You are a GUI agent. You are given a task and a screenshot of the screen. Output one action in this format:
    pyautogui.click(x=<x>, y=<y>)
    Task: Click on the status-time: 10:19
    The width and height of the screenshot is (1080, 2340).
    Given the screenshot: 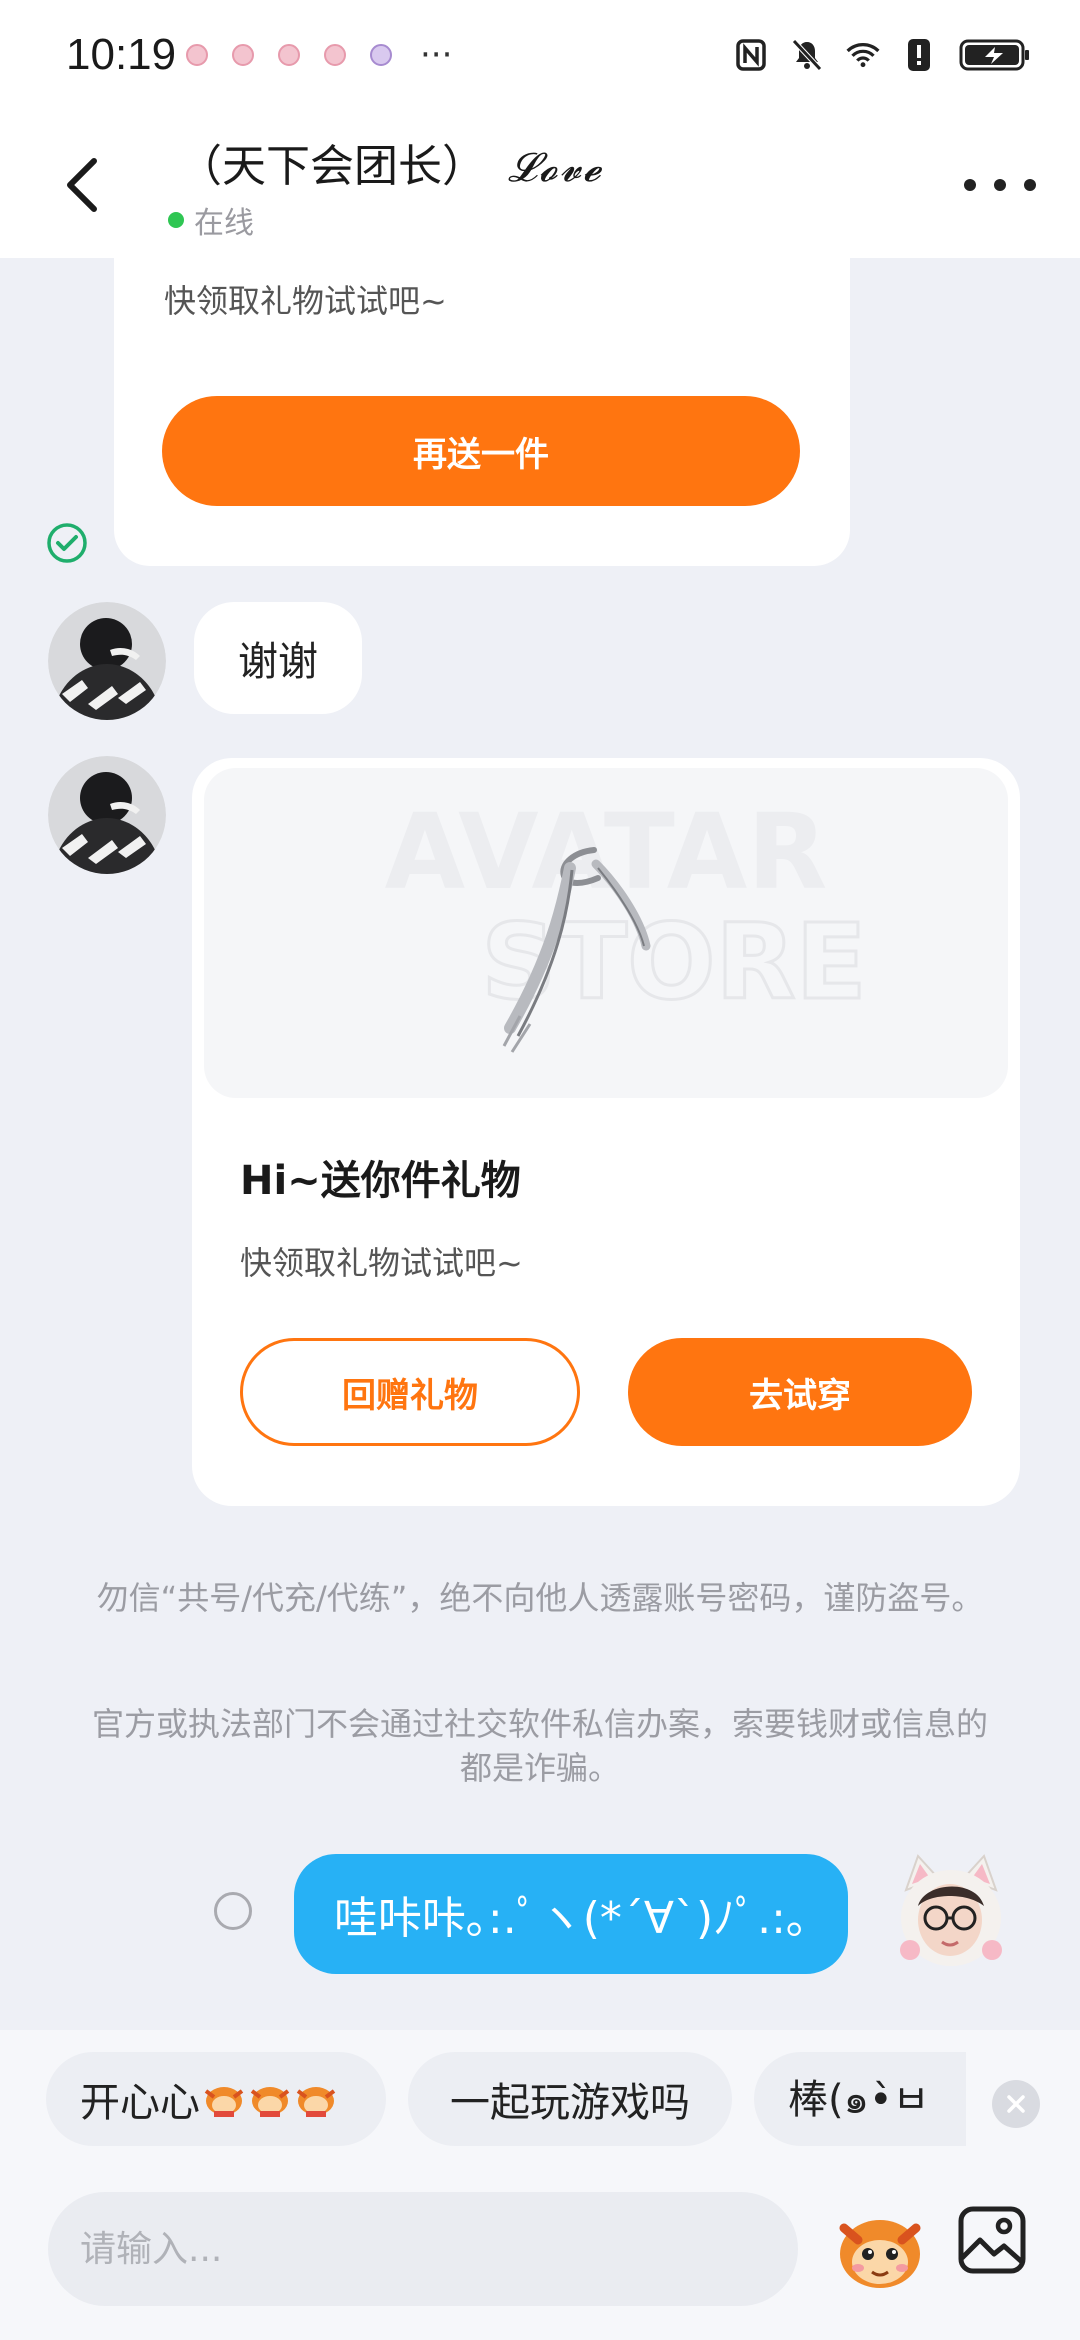 What is the action you would take?
    pyautogui.click(x=121, y=54)
    